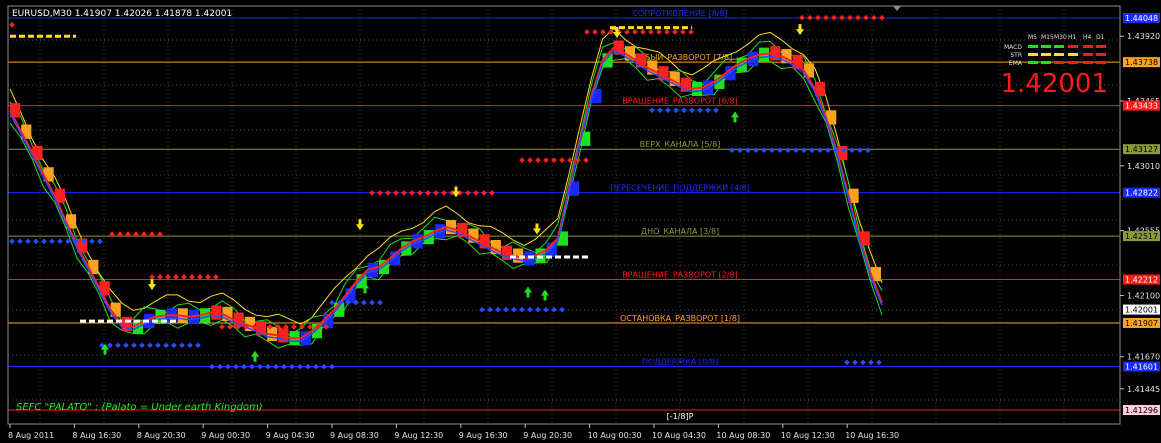 This screenshot has height=443, width=1161. I want to click on time-tick-label: 8 Aug 16:30, so click(96, 435).